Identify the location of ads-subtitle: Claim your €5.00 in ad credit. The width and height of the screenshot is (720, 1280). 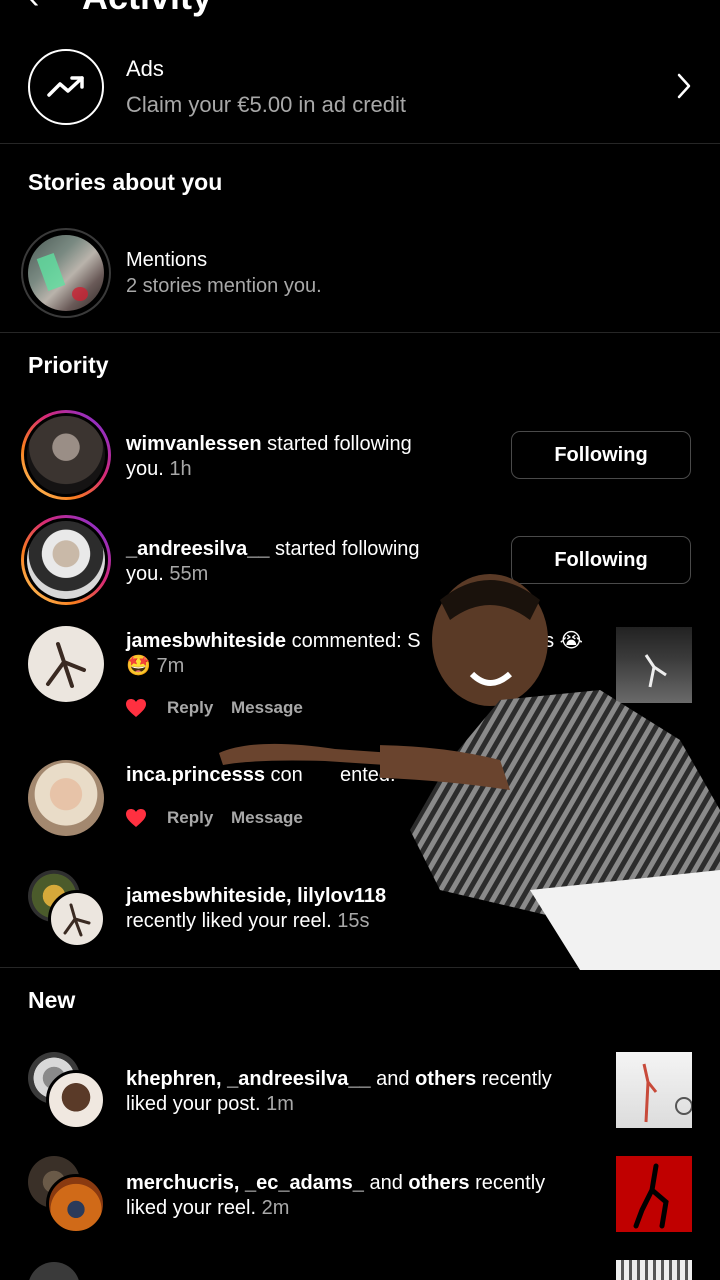
(266, 104).